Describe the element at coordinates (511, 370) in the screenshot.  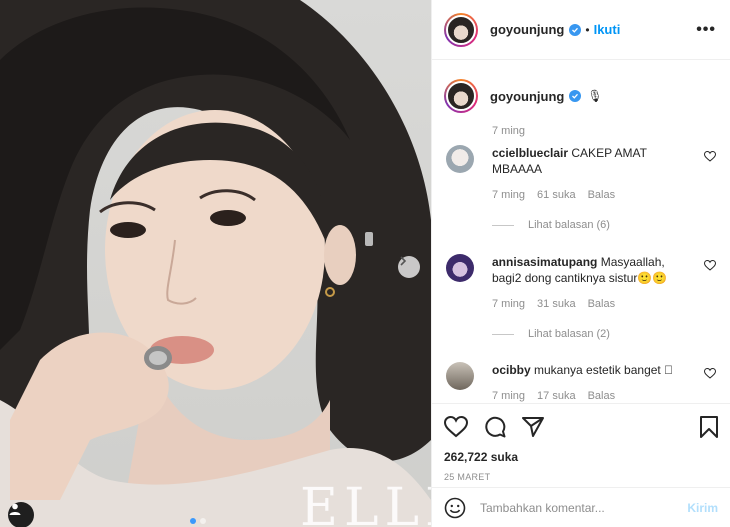
I see `commenter-username: ocibby` at that location.